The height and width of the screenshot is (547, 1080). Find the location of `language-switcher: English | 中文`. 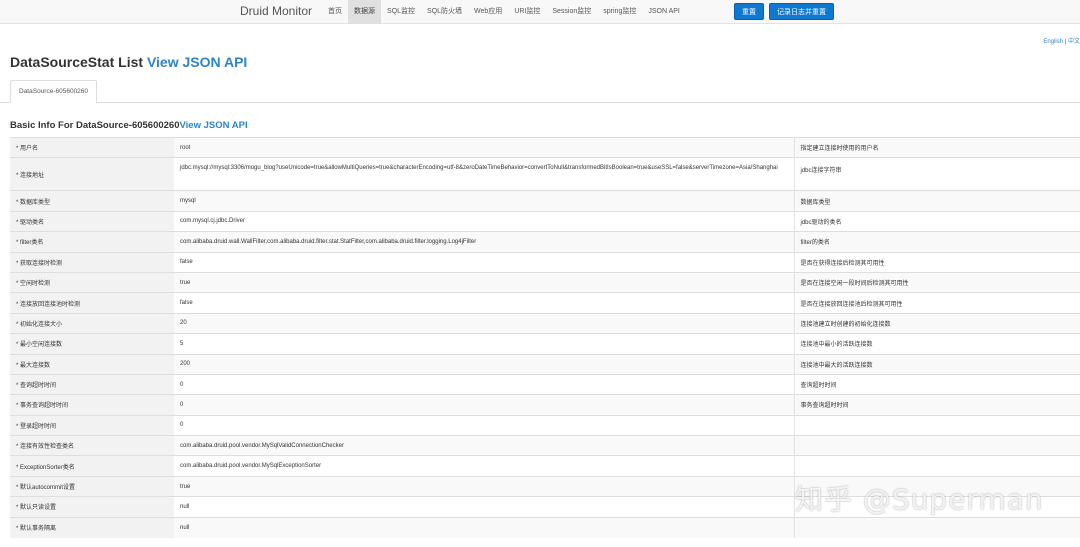

language-switcher: English | 中文 is located at coordinates (1061, 40).